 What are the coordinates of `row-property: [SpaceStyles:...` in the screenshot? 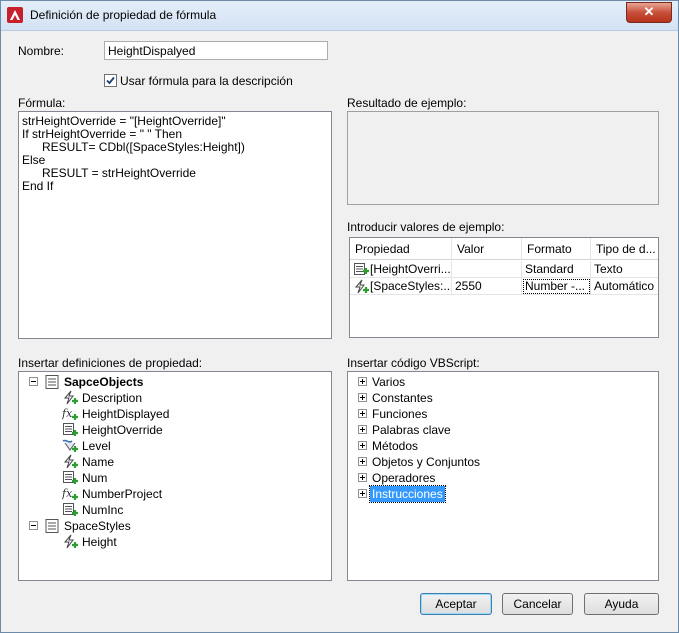 It's located at (411, 286).